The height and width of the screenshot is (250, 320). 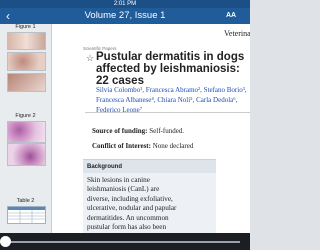 I want to click on status-time: 2:01 PM, so click(x=125, y=4).